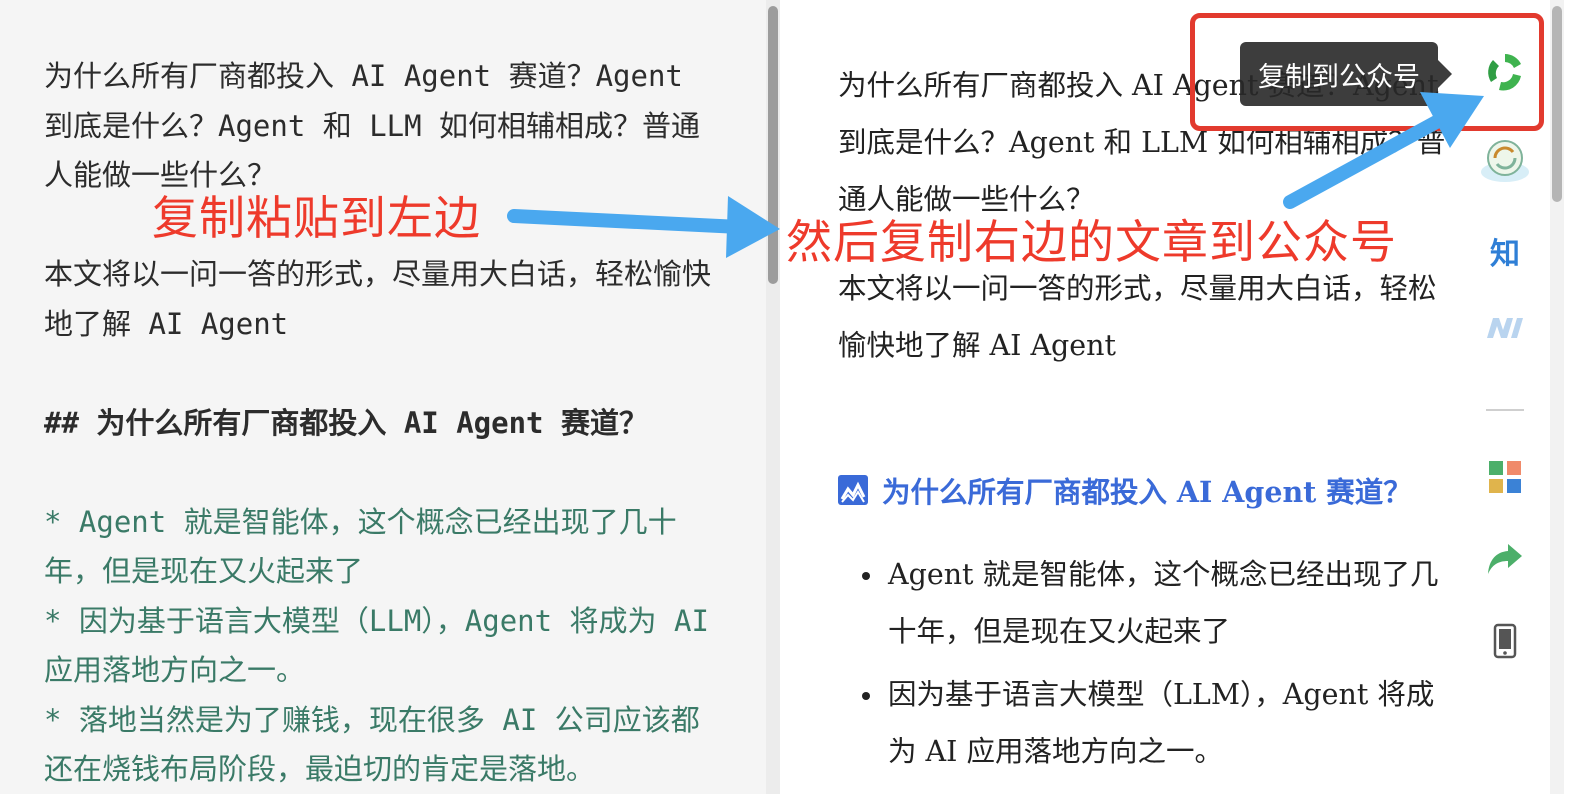 This screenshot has height=794, width=1588. Describe the element at coordinates (1091, 242) in the screenshot. I see `annotation-copy-right: 然后复制右边的文章到公众号` at that location.